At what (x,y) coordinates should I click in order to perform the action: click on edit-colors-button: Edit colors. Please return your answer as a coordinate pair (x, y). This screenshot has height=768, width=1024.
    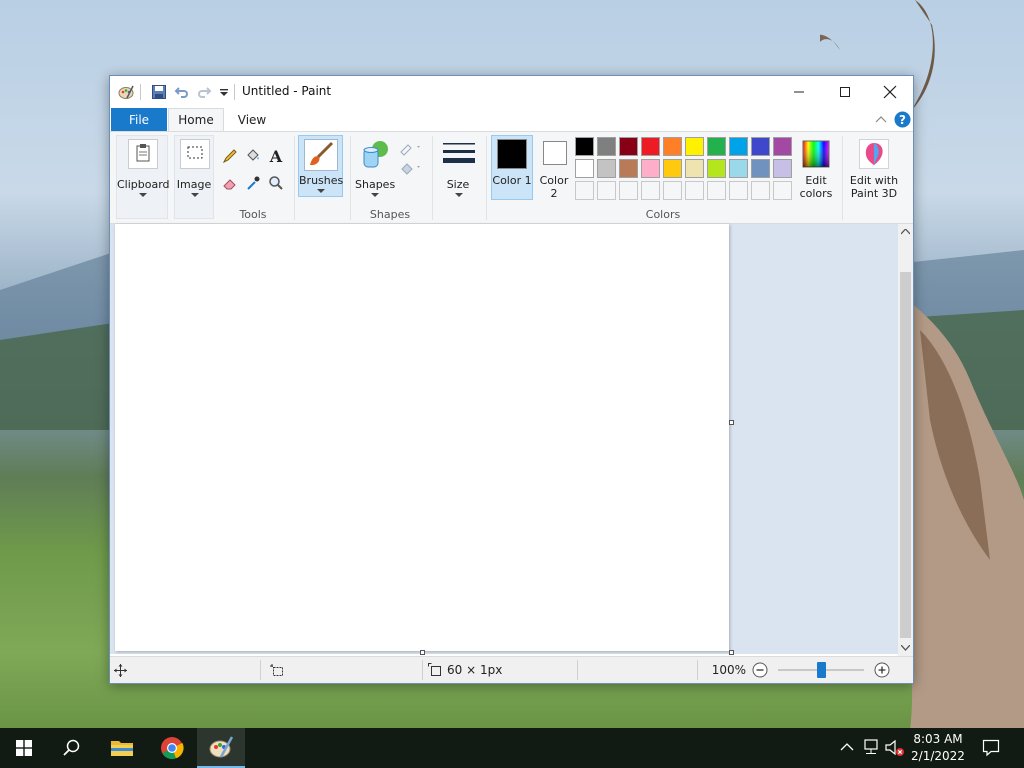
    Looking at the image, I should click on (815, 167).